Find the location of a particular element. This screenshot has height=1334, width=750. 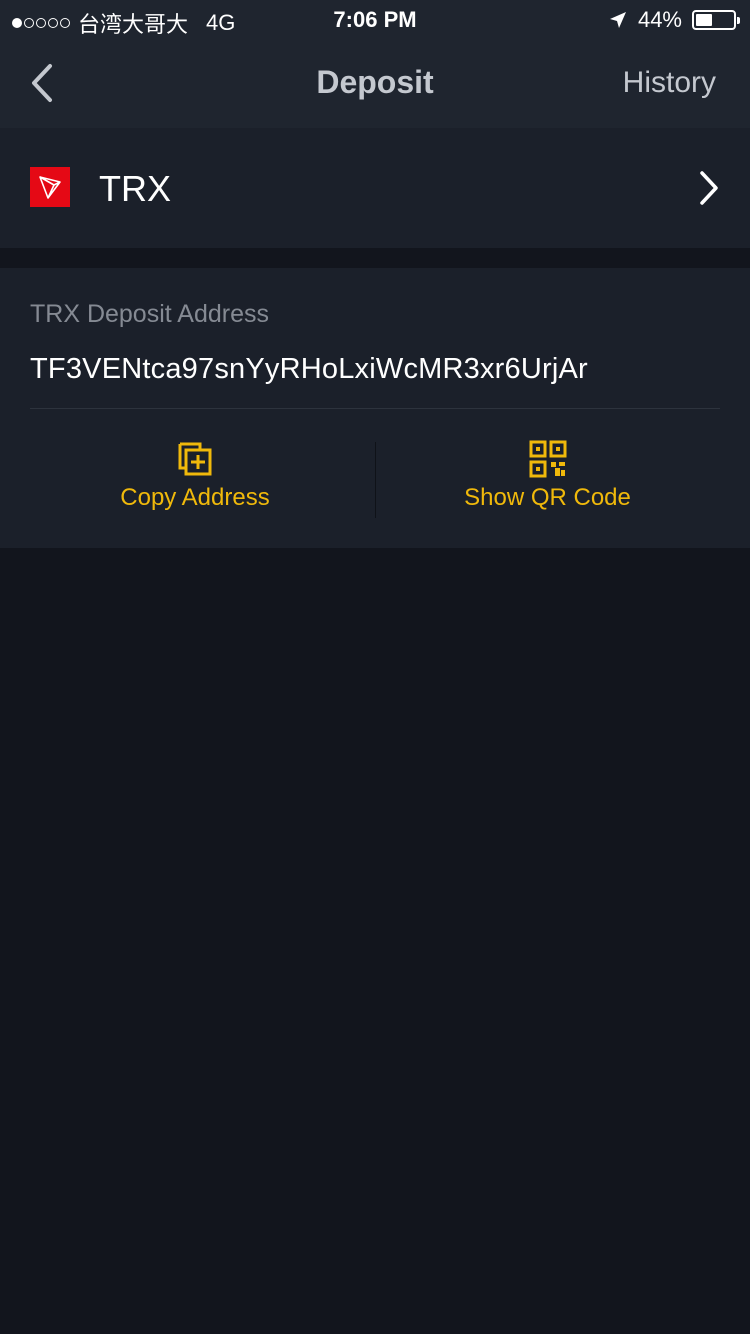

battery-level is located at coordinates (704, 20).